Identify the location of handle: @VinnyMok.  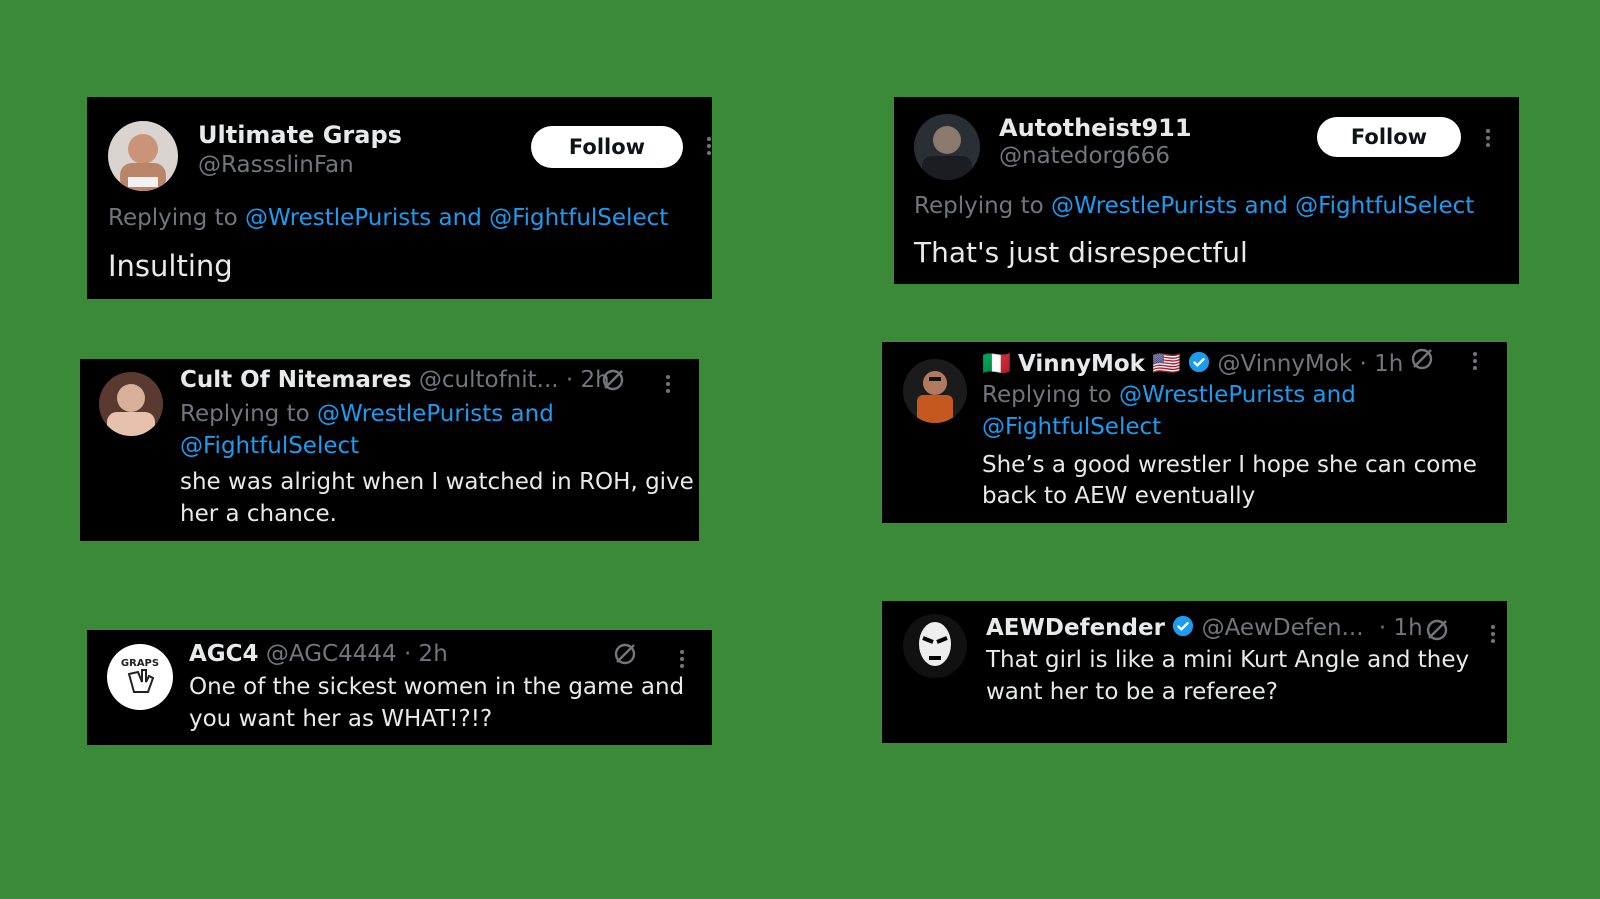
(1285, 364).